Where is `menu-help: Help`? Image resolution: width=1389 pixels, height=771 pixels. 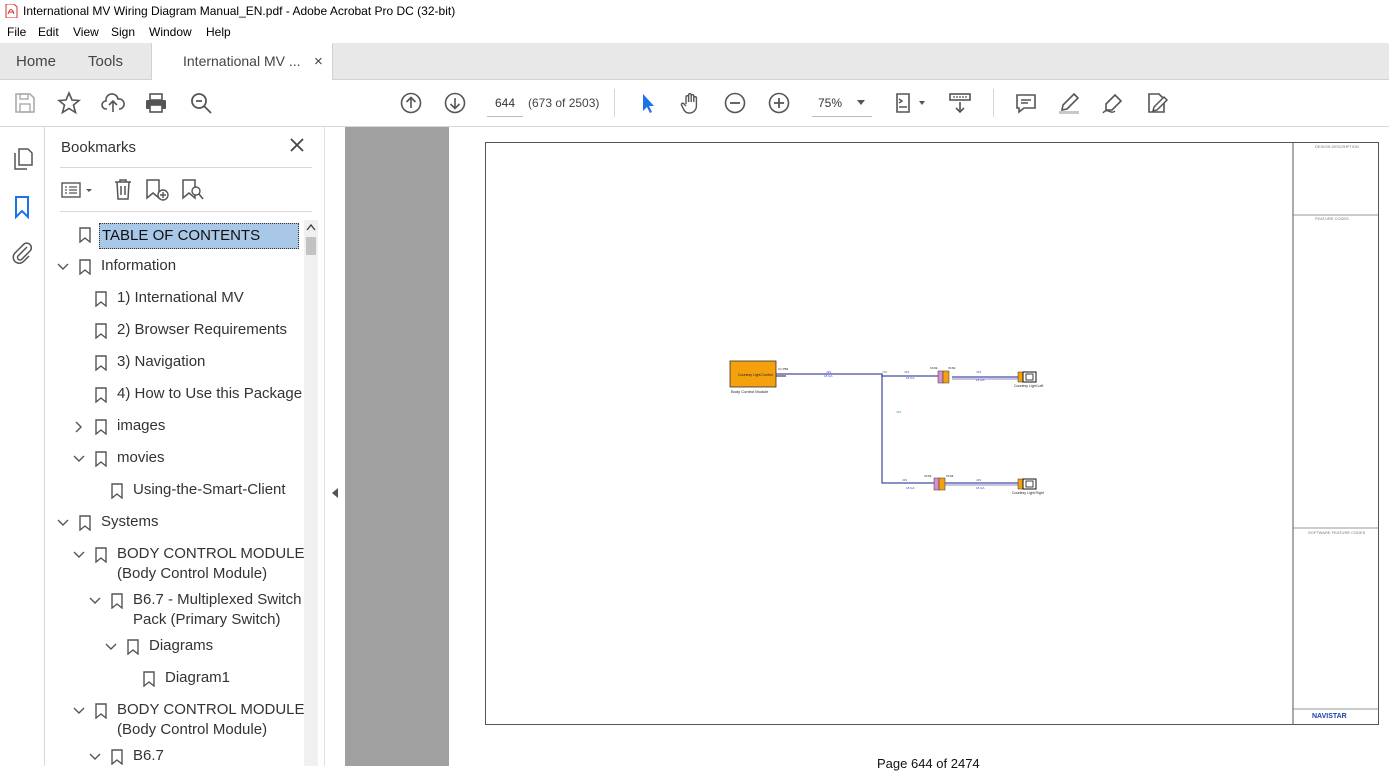
menu-help: Help is located at coordinates (218, 32).